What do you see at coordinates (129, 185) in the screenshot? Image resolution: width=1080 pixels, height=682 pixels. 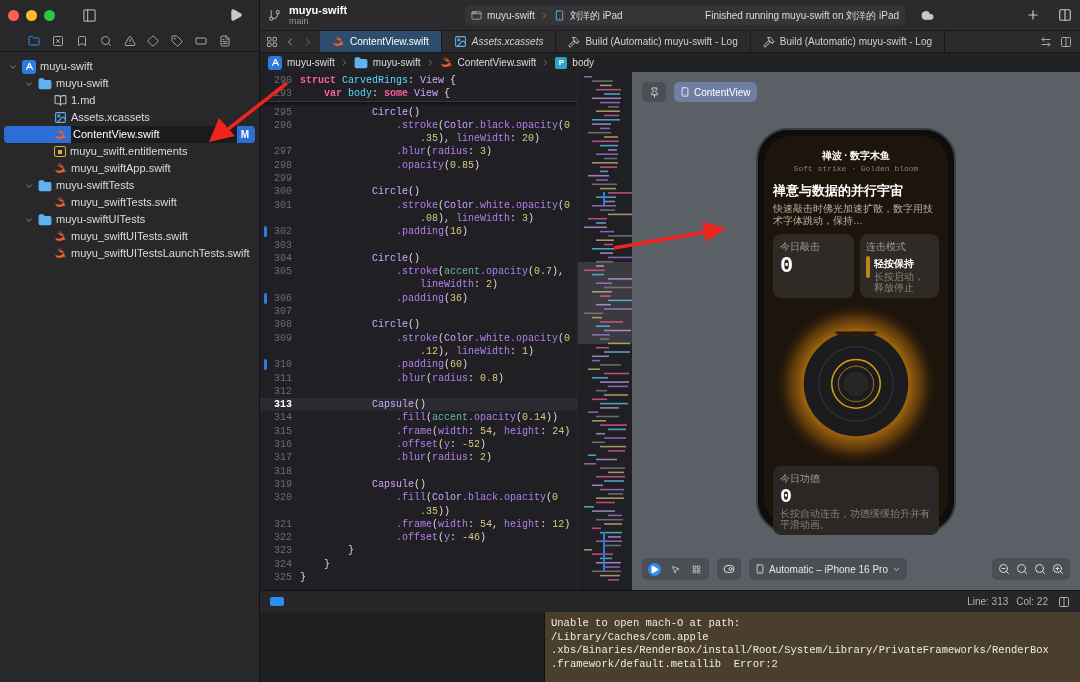 I see `file-tree-item: muyu-swiftTests` at bounding box center [129, 185].